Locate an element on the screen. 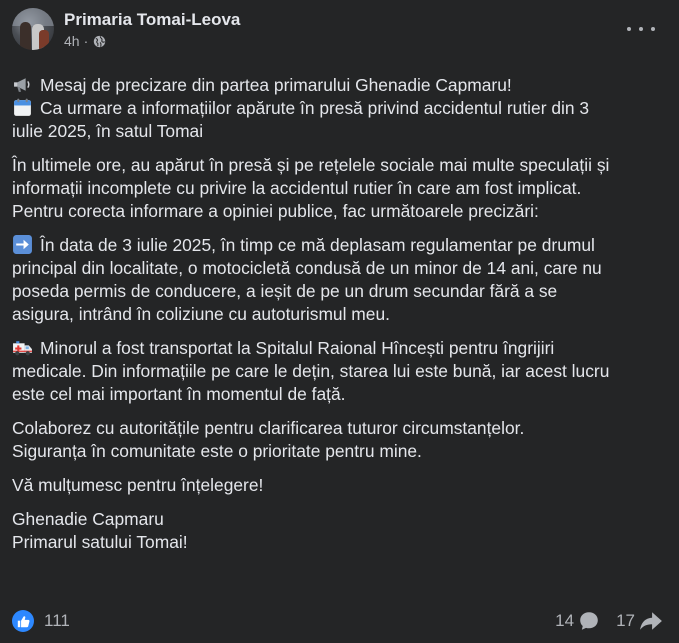 Image resolution: width=679 pixels, height=643 pixels. p5-line-1: Vă mulțumesc pentru înțelegere! is located at coordinates (138, 485).